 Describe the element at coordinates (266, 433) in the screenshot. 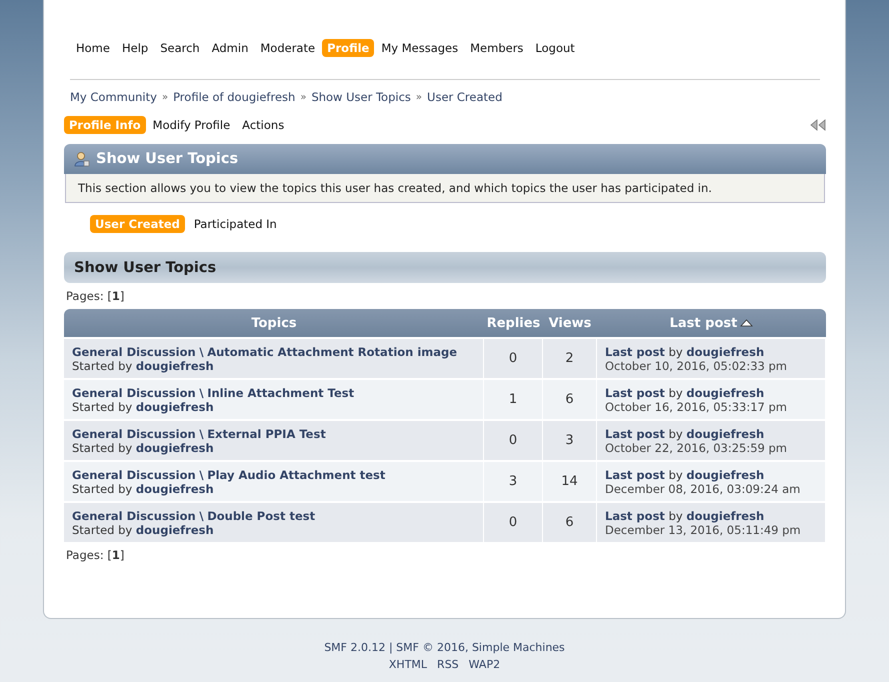

I see `topic-link: External PPIA Test` at that location.